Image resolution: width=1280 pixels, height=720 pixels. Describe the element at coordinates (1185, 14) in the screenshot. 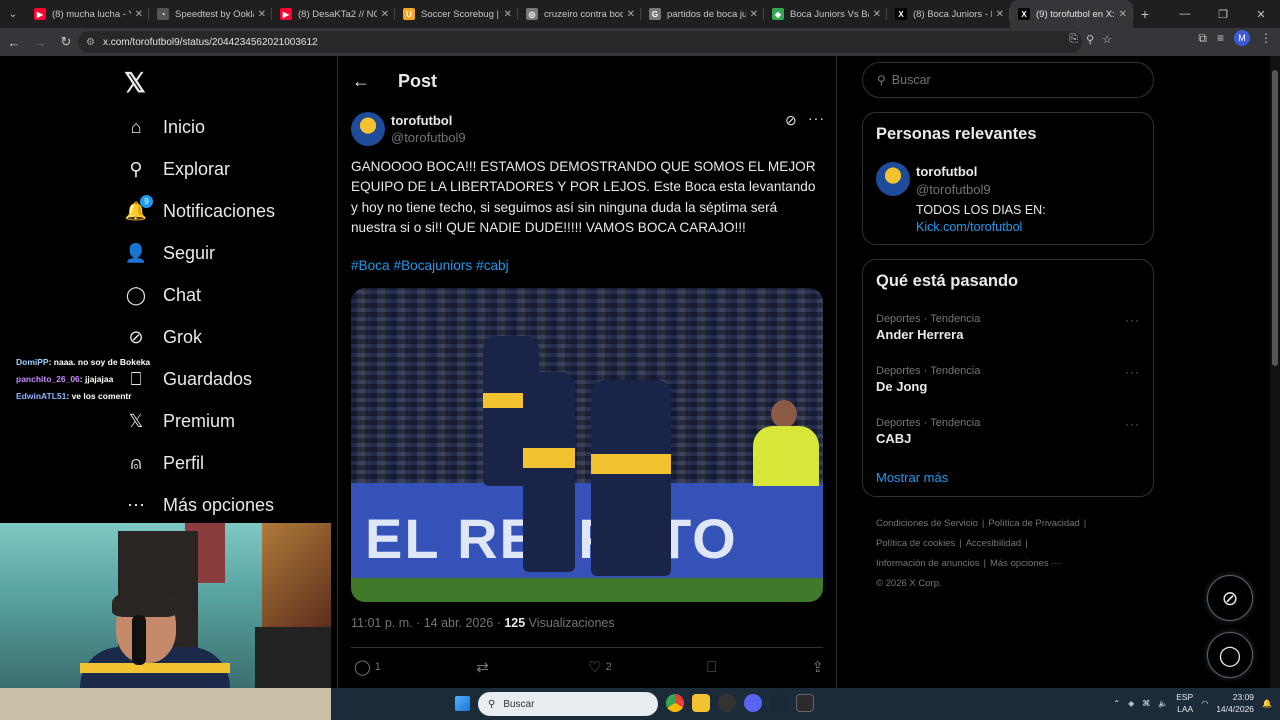

I see `minimize-button: —` at that location.